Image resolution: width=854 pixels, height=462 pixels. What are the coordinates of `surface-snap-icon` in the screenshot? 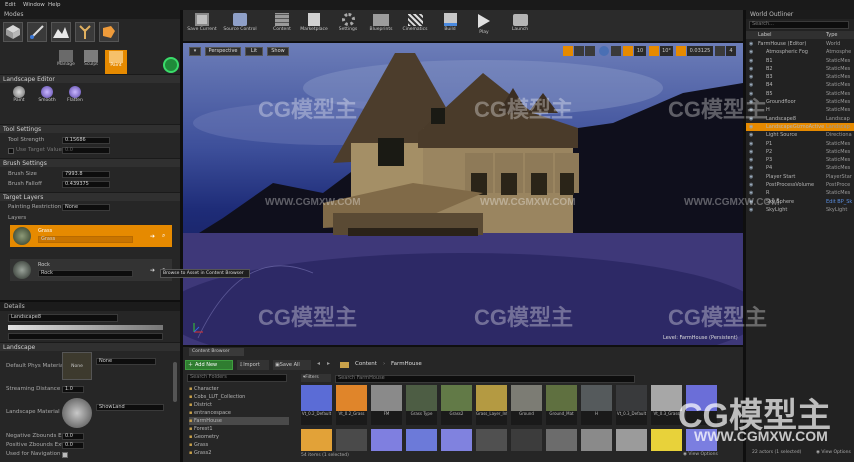 It's located at (616, 51).